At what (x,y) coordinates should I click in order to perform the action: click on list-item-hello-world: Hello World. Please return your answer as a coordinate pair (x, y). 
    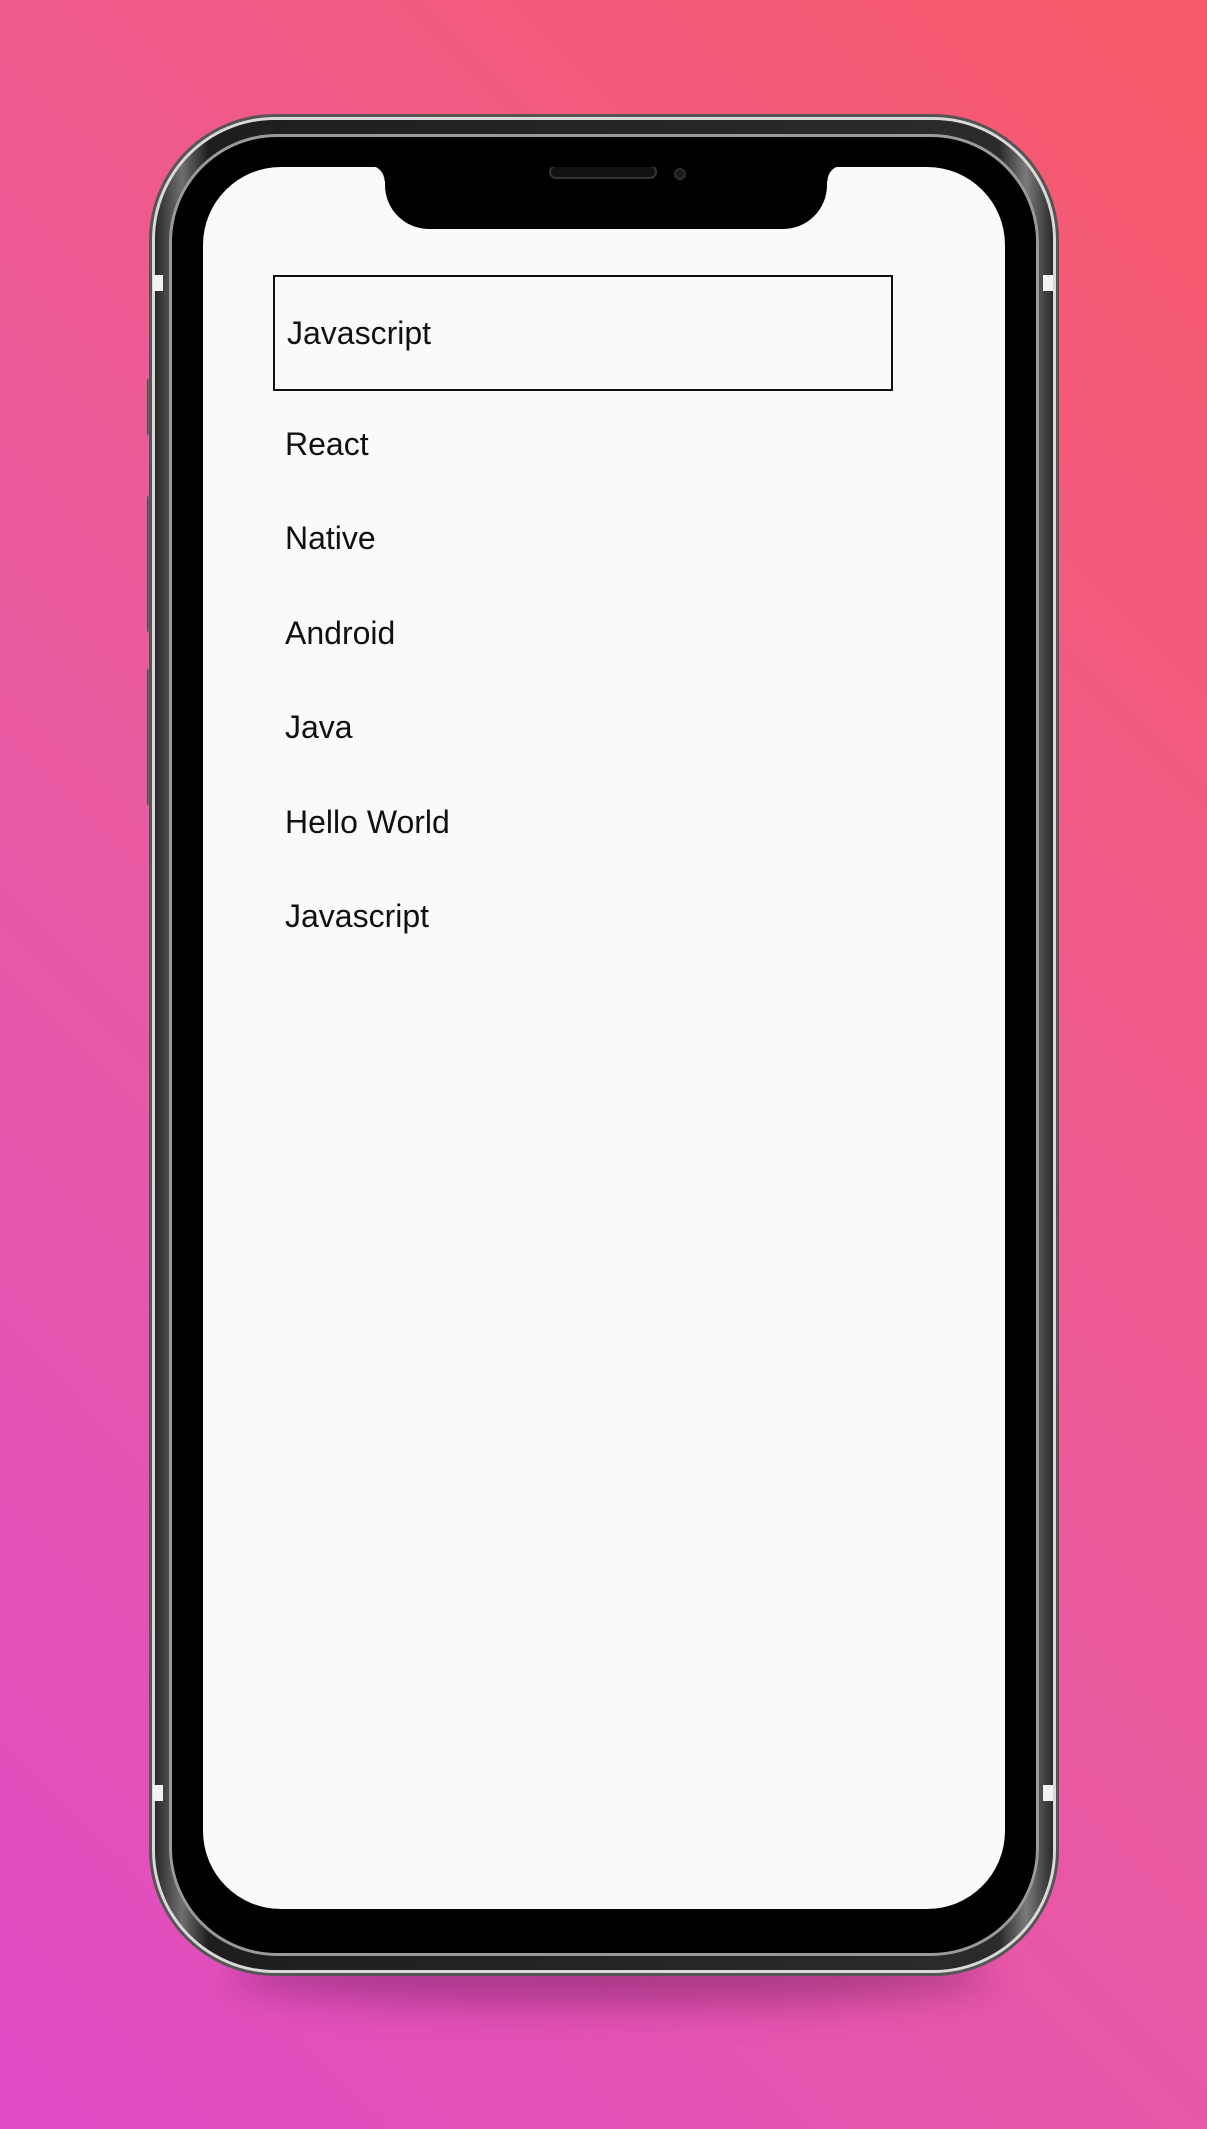
    Looking at the image, I should click on (367, 822).